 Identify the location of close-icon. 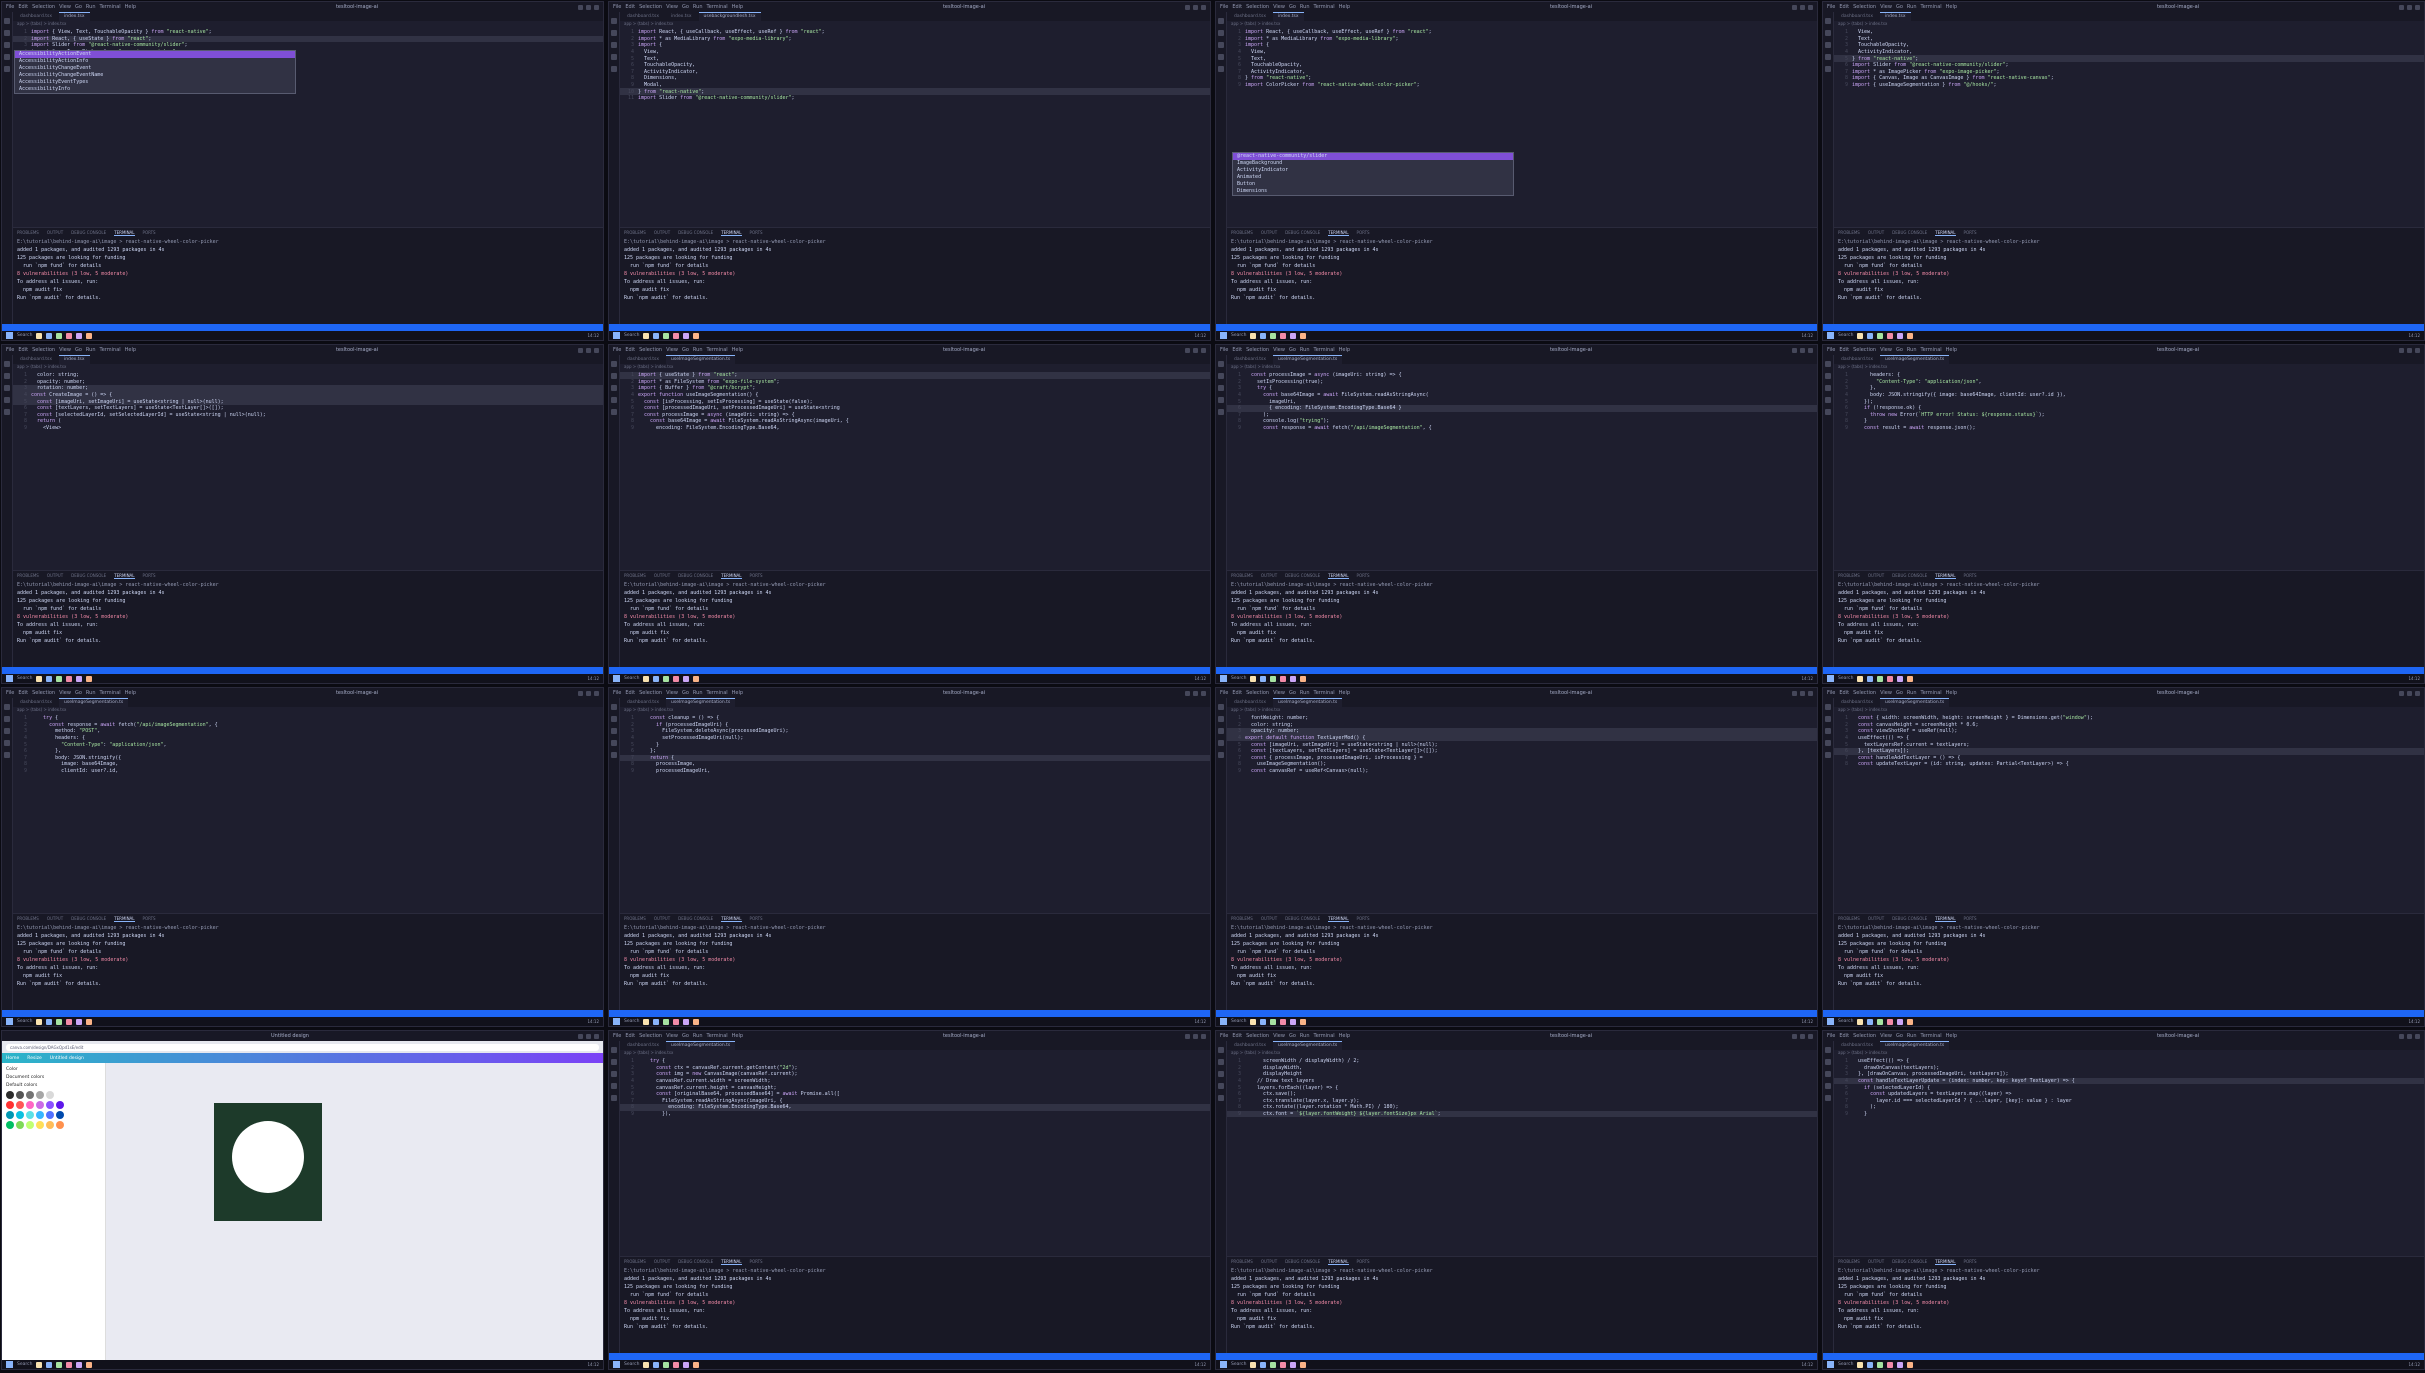
(1810, 693).